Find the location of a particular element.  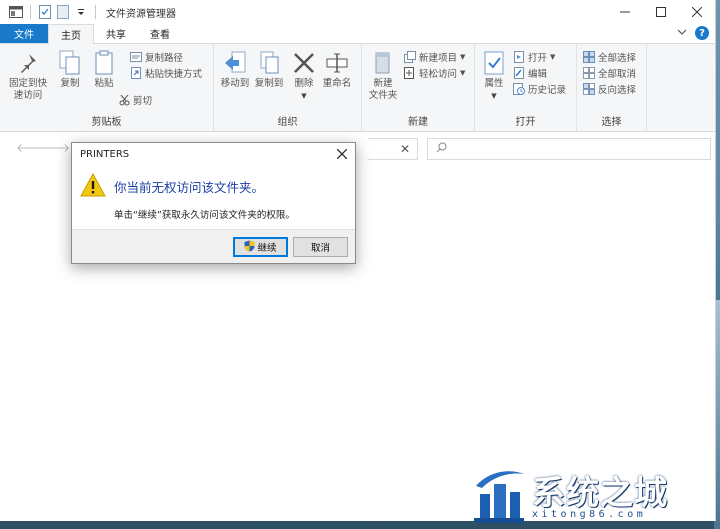

search-icon is located at coordinates (441, 149).